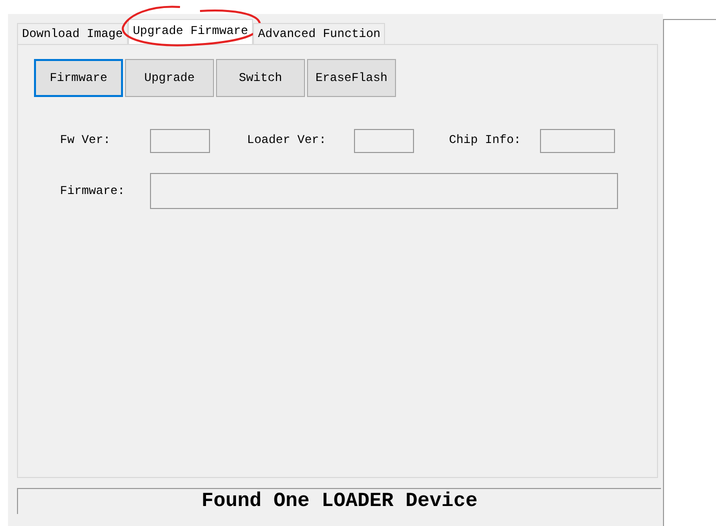  What do you see at coordinates (72, 33) in the screenshot?
I see `tab: Download Image` at bounding box center [72, 33].